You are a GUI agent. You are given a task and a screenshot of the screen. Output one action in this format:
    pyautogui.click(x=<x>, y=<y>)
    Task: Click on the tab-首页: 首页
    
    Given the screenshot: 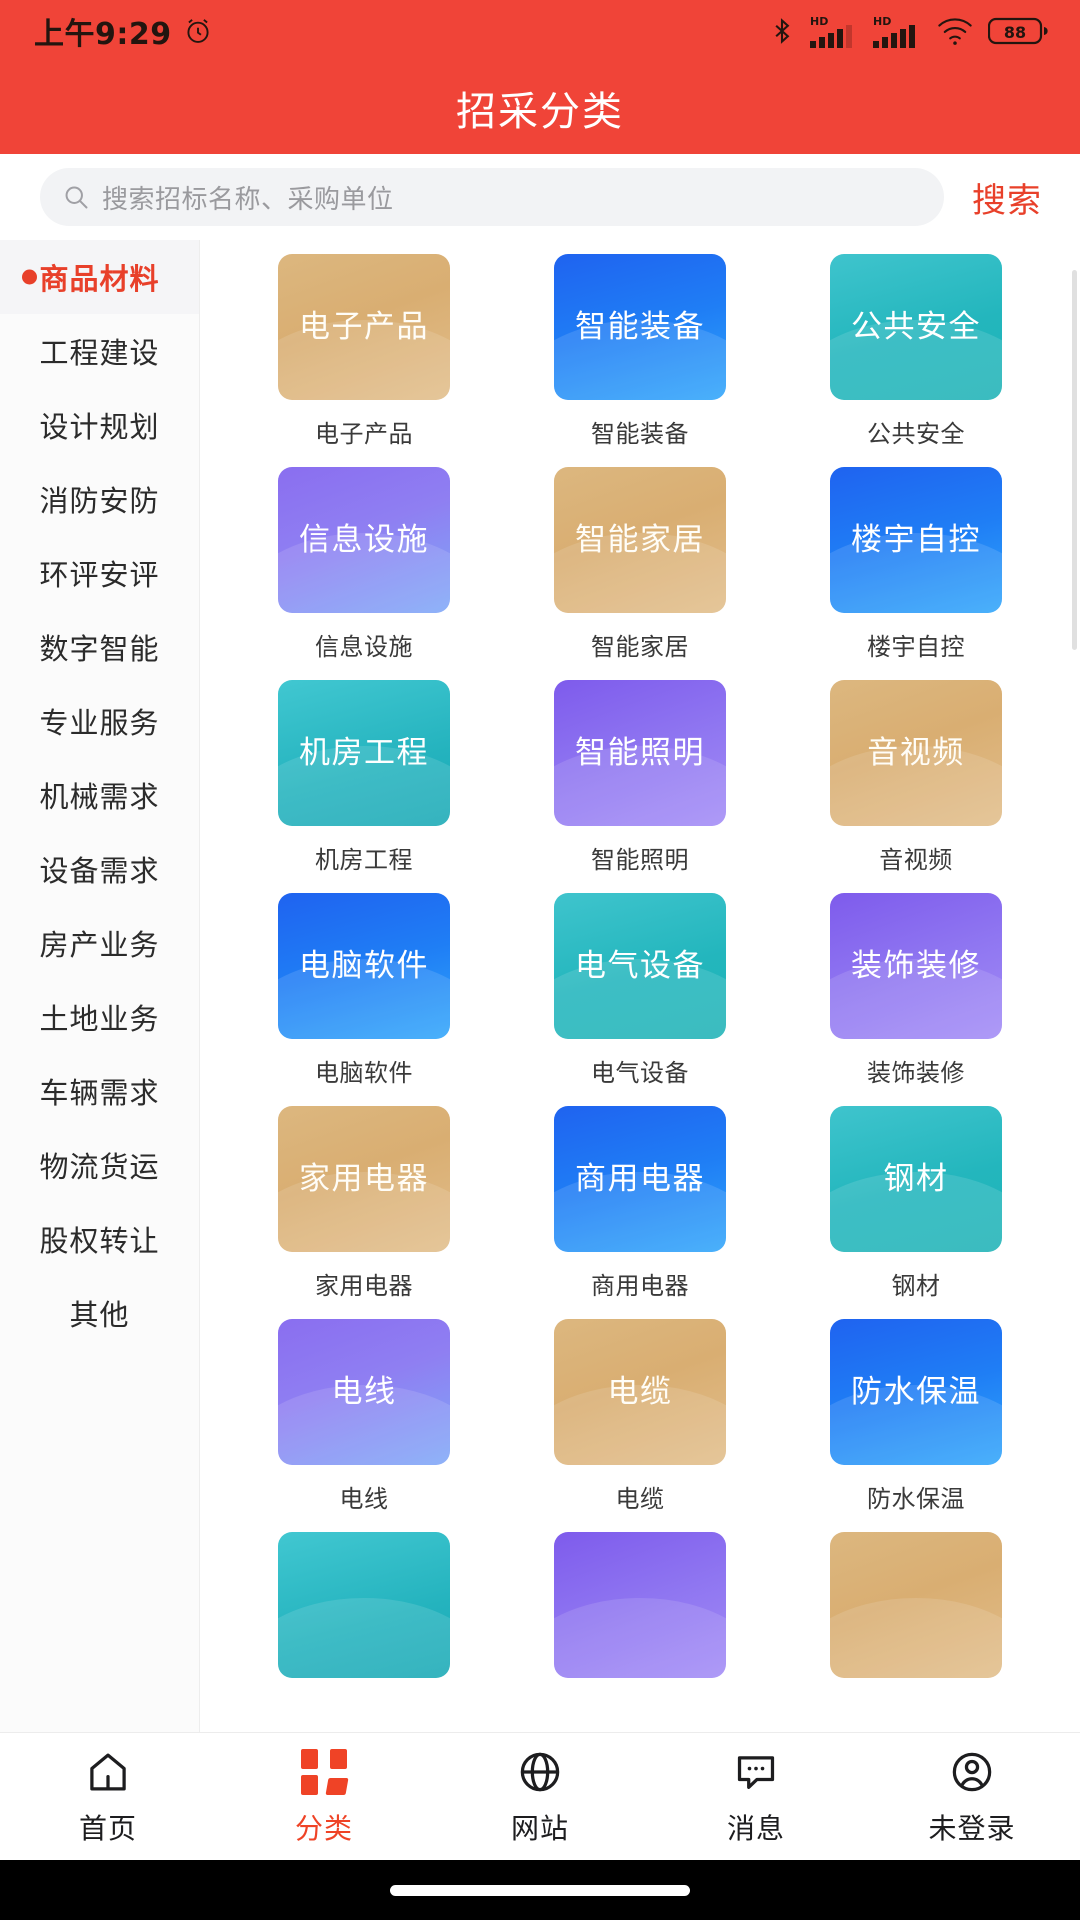 What is the action you would take?
    pyautogui.click(x=108, y=1796)
    